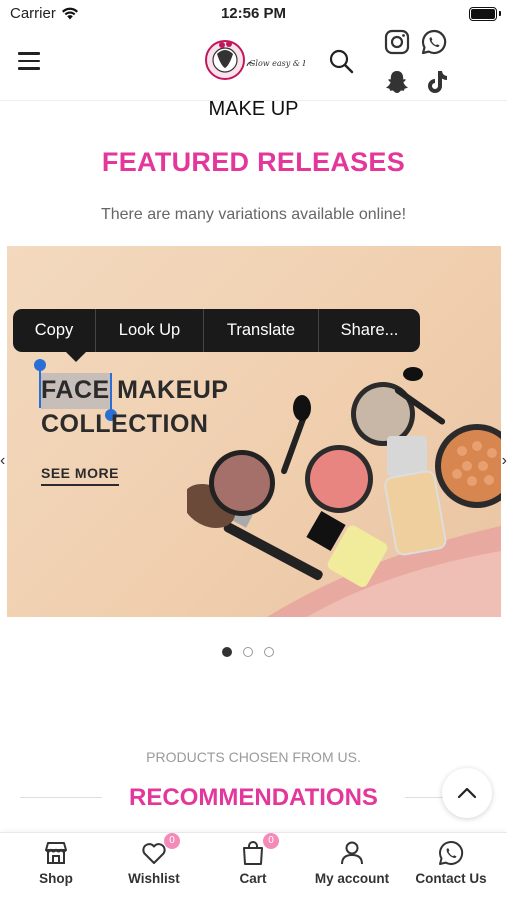  I want to click on app-header: Glow easy & Beauty, so click(253, 64).